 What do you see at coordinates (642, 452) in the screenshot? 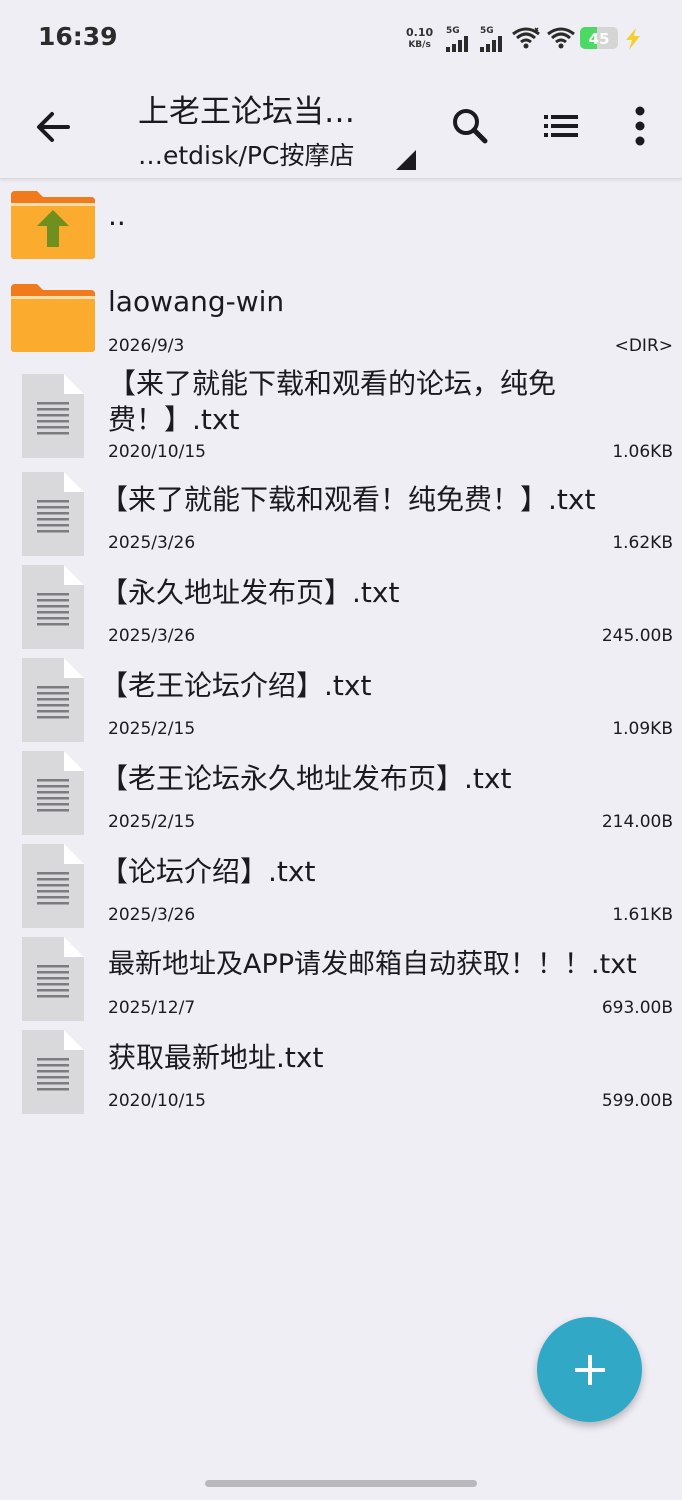
I see `file-size: 1.06KB` at bounding box center [642, 452].